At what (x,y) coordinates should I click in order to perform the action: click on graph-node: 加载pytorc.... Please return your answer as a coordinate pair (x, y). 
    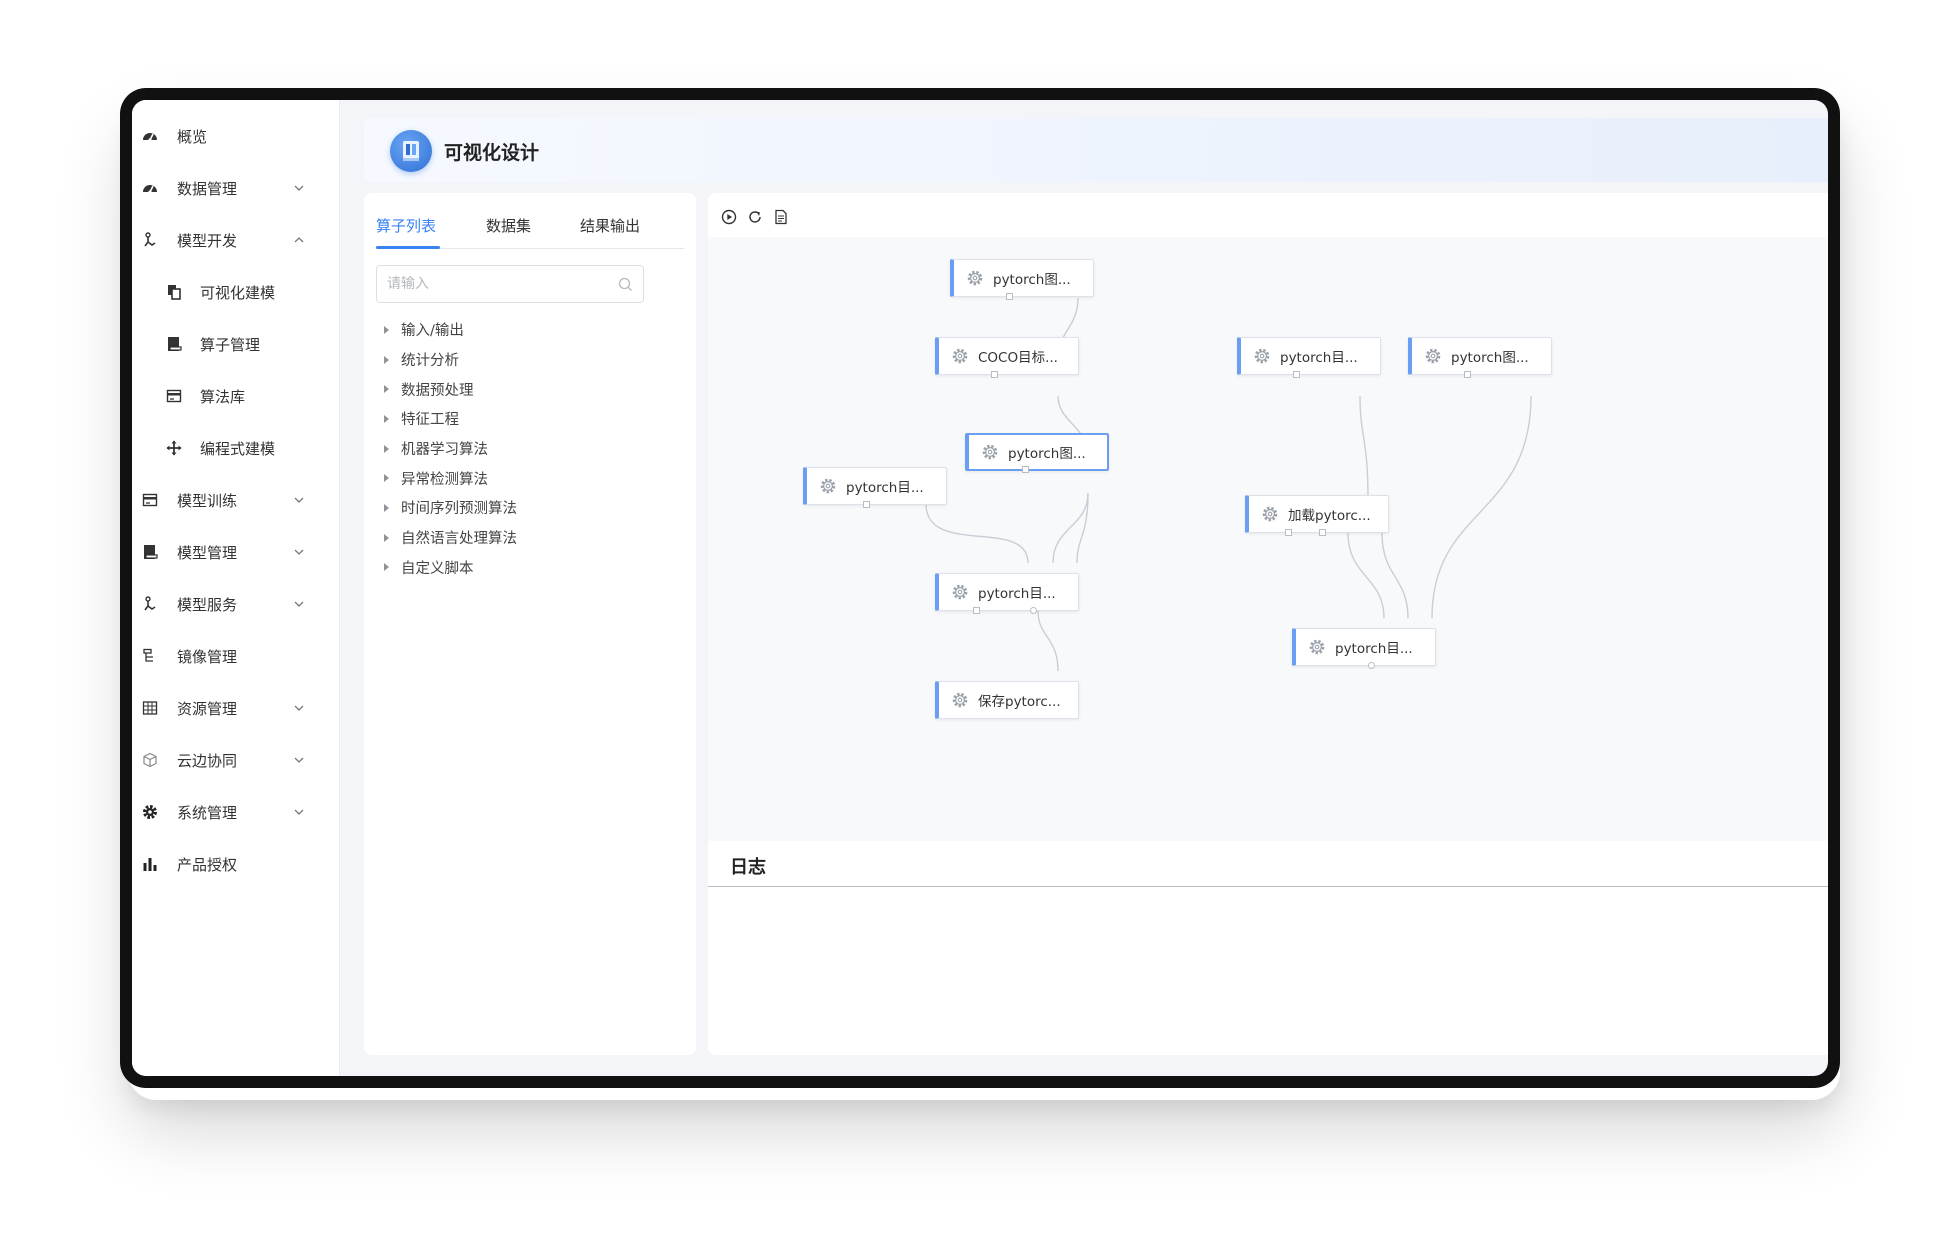
    Looking at the image, I should click on (1317, 515).